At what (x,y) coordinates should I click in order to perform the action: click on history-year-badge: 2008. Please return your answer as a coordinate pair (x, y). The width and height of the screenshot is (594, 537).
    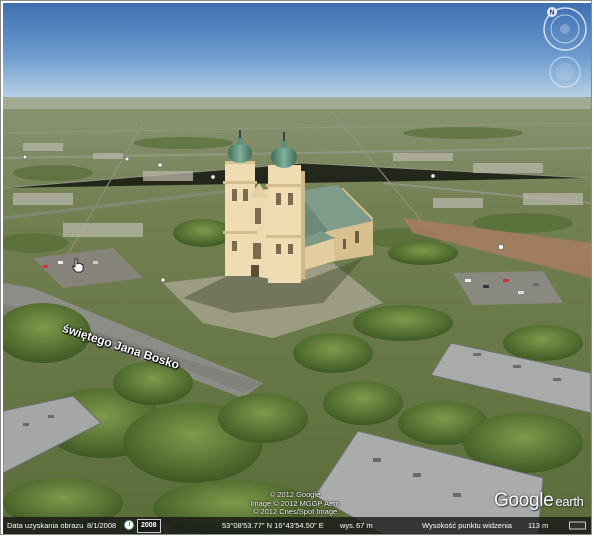
    Looking at the image, I should click on (149, 526).